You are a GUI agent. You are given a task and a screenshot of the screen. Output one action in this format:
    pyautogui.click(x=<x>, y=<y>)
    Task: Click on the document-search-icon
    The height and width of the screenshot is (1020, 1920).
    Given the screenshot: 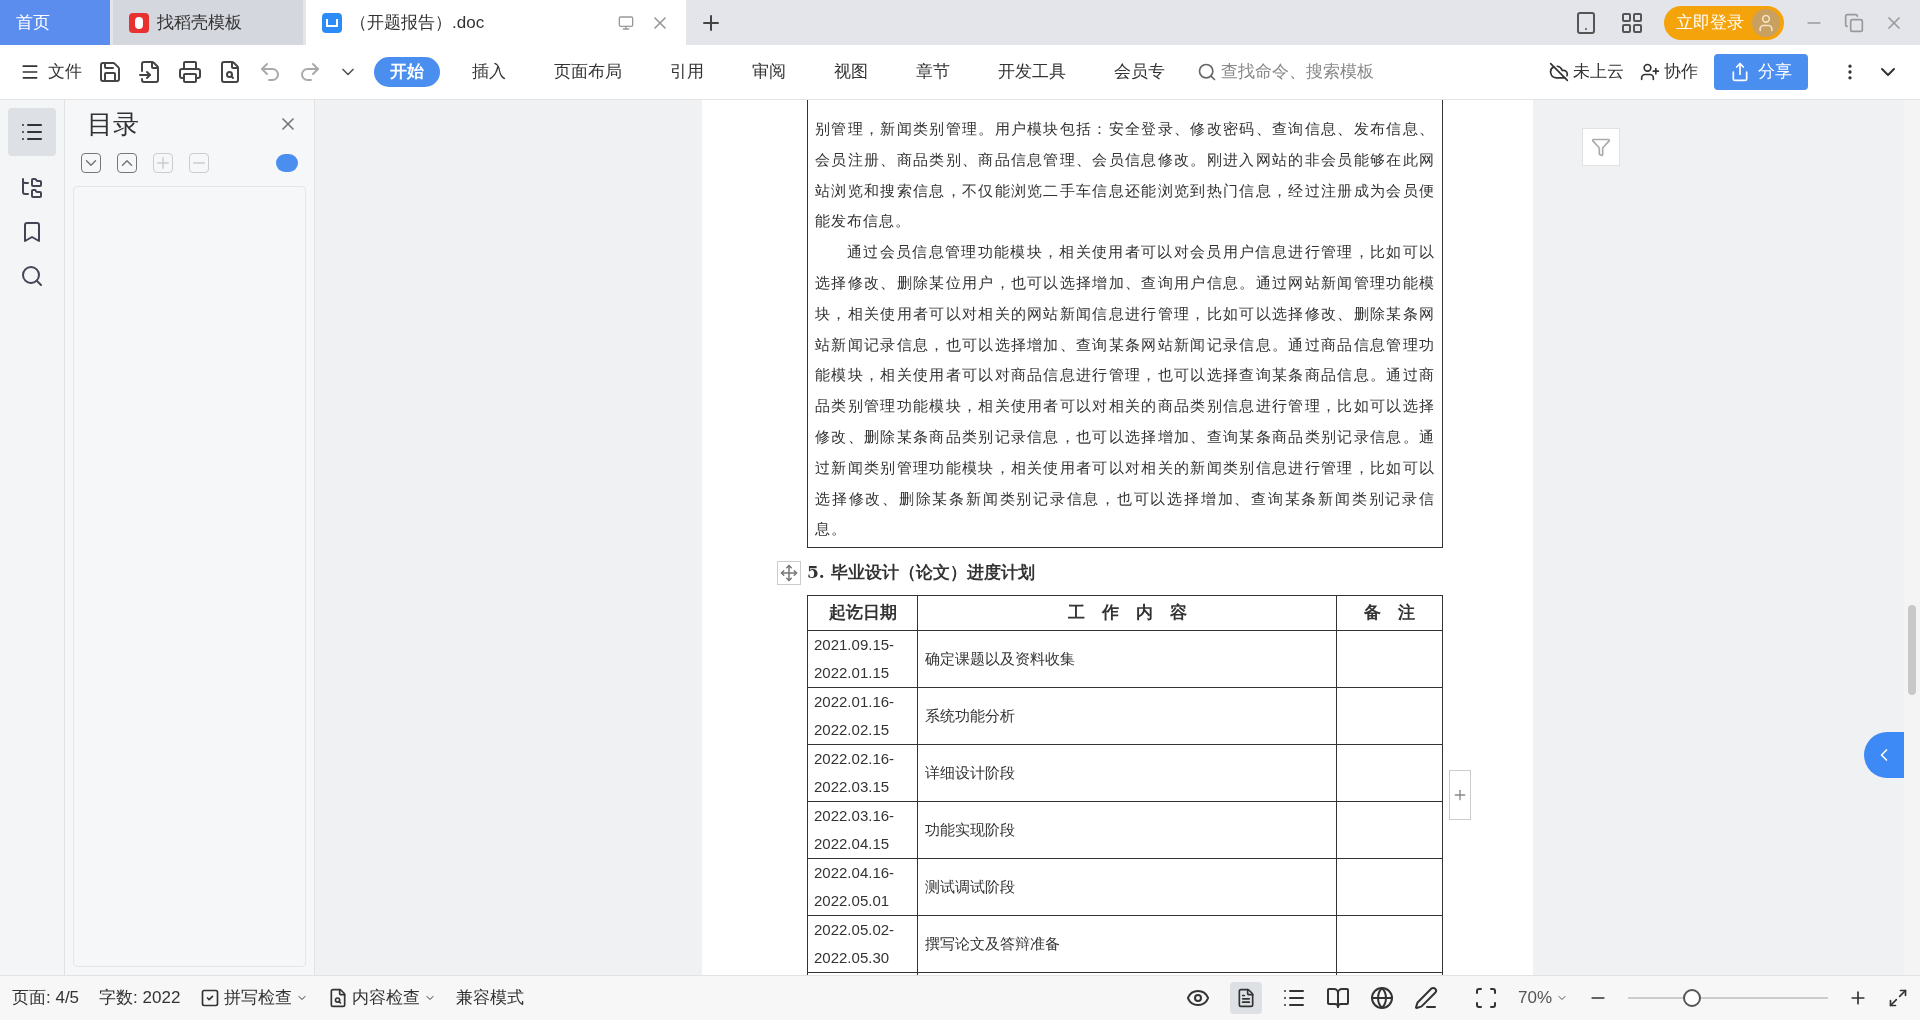 What is the action you would take?
    pyautogui.click(x=338, y=998)
    